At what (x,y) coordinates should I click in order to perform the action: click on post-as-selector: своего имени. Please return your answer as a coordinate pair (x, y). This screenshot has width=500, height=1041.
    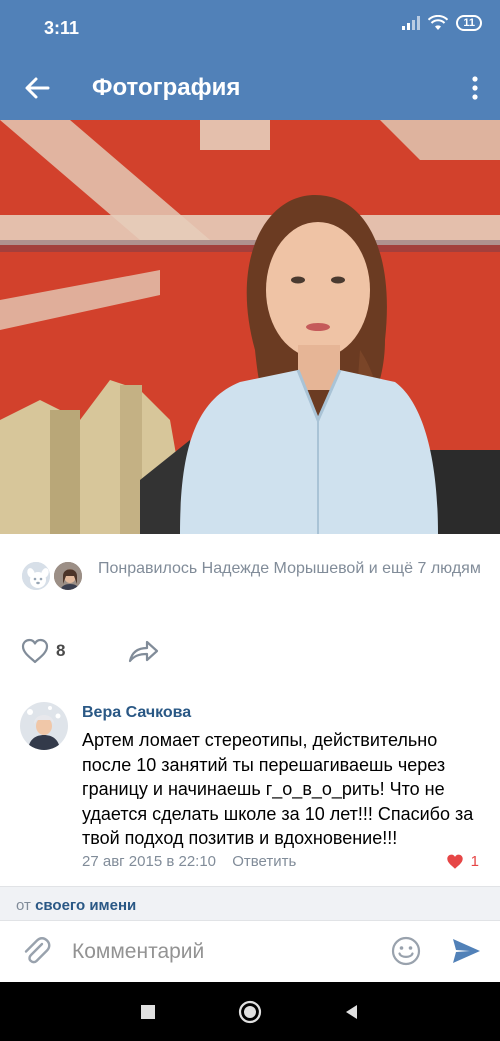
    Looking at the image, I should click on (85, 905).